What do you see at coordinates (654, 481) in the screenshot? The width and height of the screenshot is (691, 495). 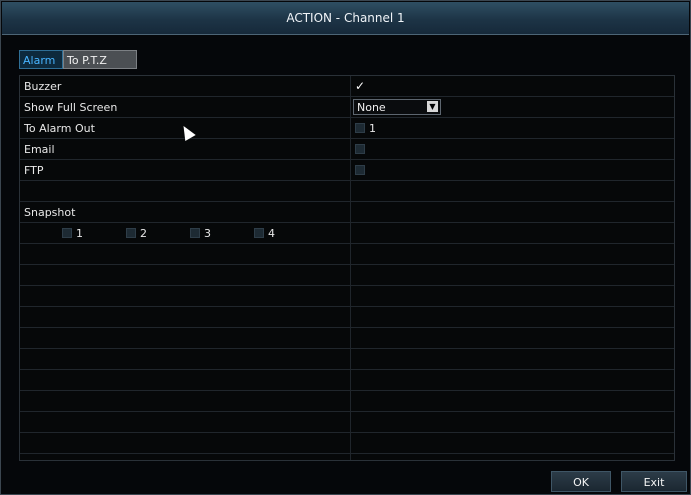 I see `exit-button: Exit` at bounding box center [654, 481].